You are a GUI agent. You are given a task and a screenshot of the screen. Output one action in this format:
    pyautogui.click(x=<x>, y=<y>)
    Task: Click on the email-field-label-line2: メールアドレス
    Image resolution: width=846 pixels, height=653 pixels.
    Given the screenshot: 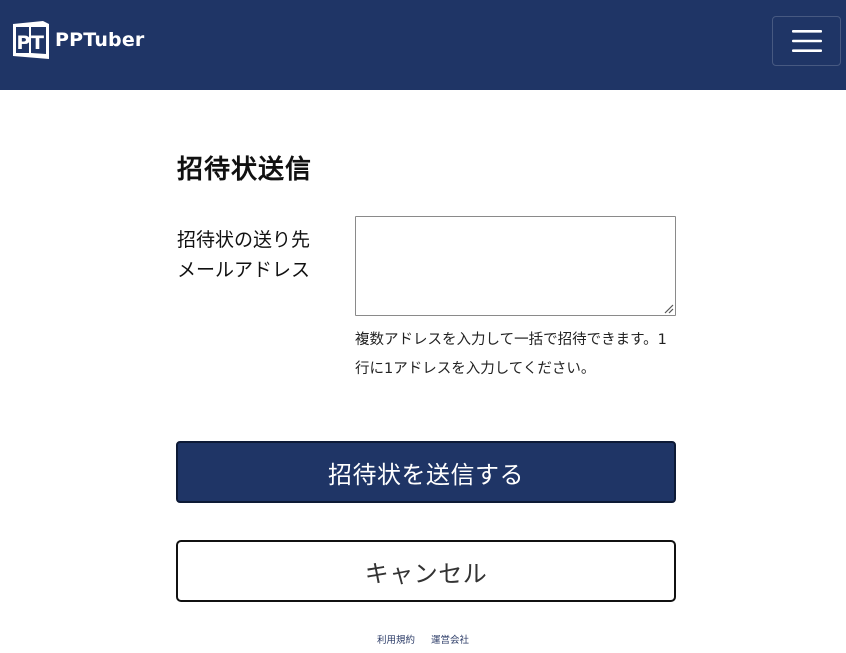 What is the action you would take?
    pyautogui.click(x=244, y=270)
    